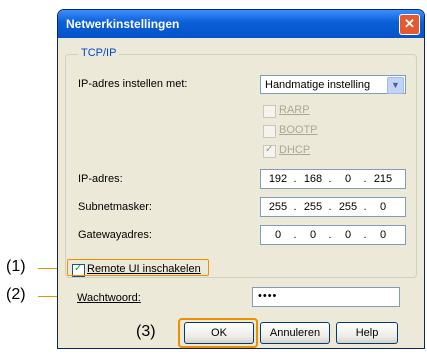 This screenshot has width=427, height=358. What do you see at coordinates (298, 130) in the screenshot?
I see `bootp-label: BOOTP` at bounding box center [298, 130].